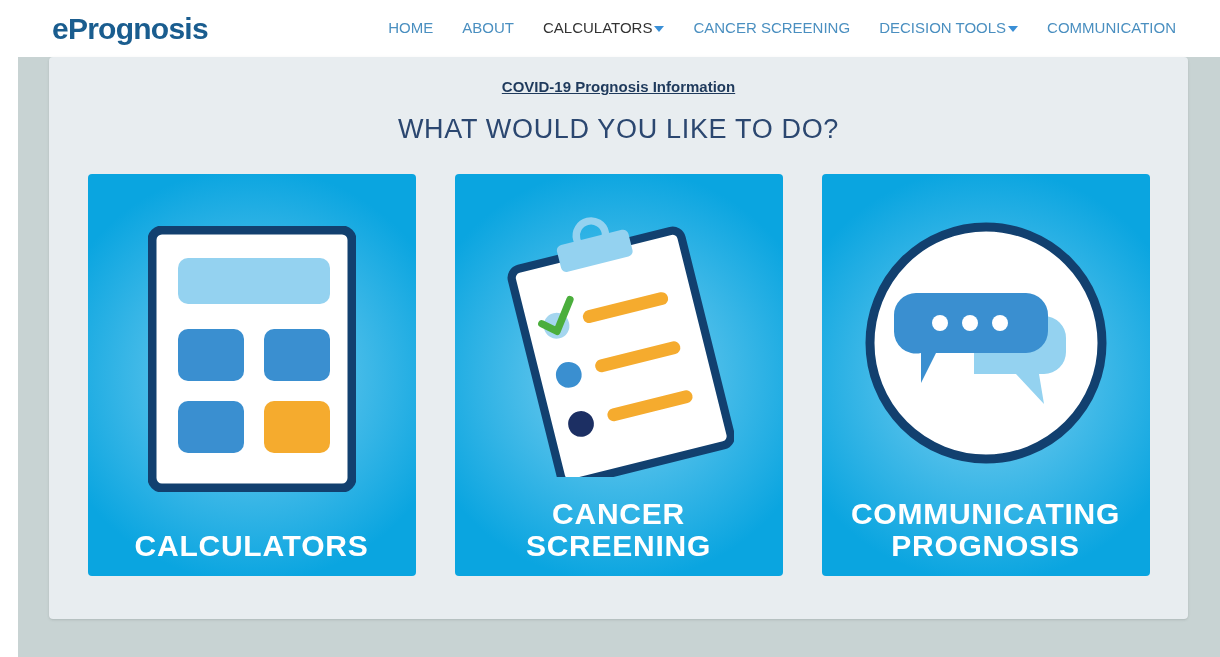 This screenshot has width=1220, height=657. I want to click on speech-bubbles-icon, so click(985, 343).